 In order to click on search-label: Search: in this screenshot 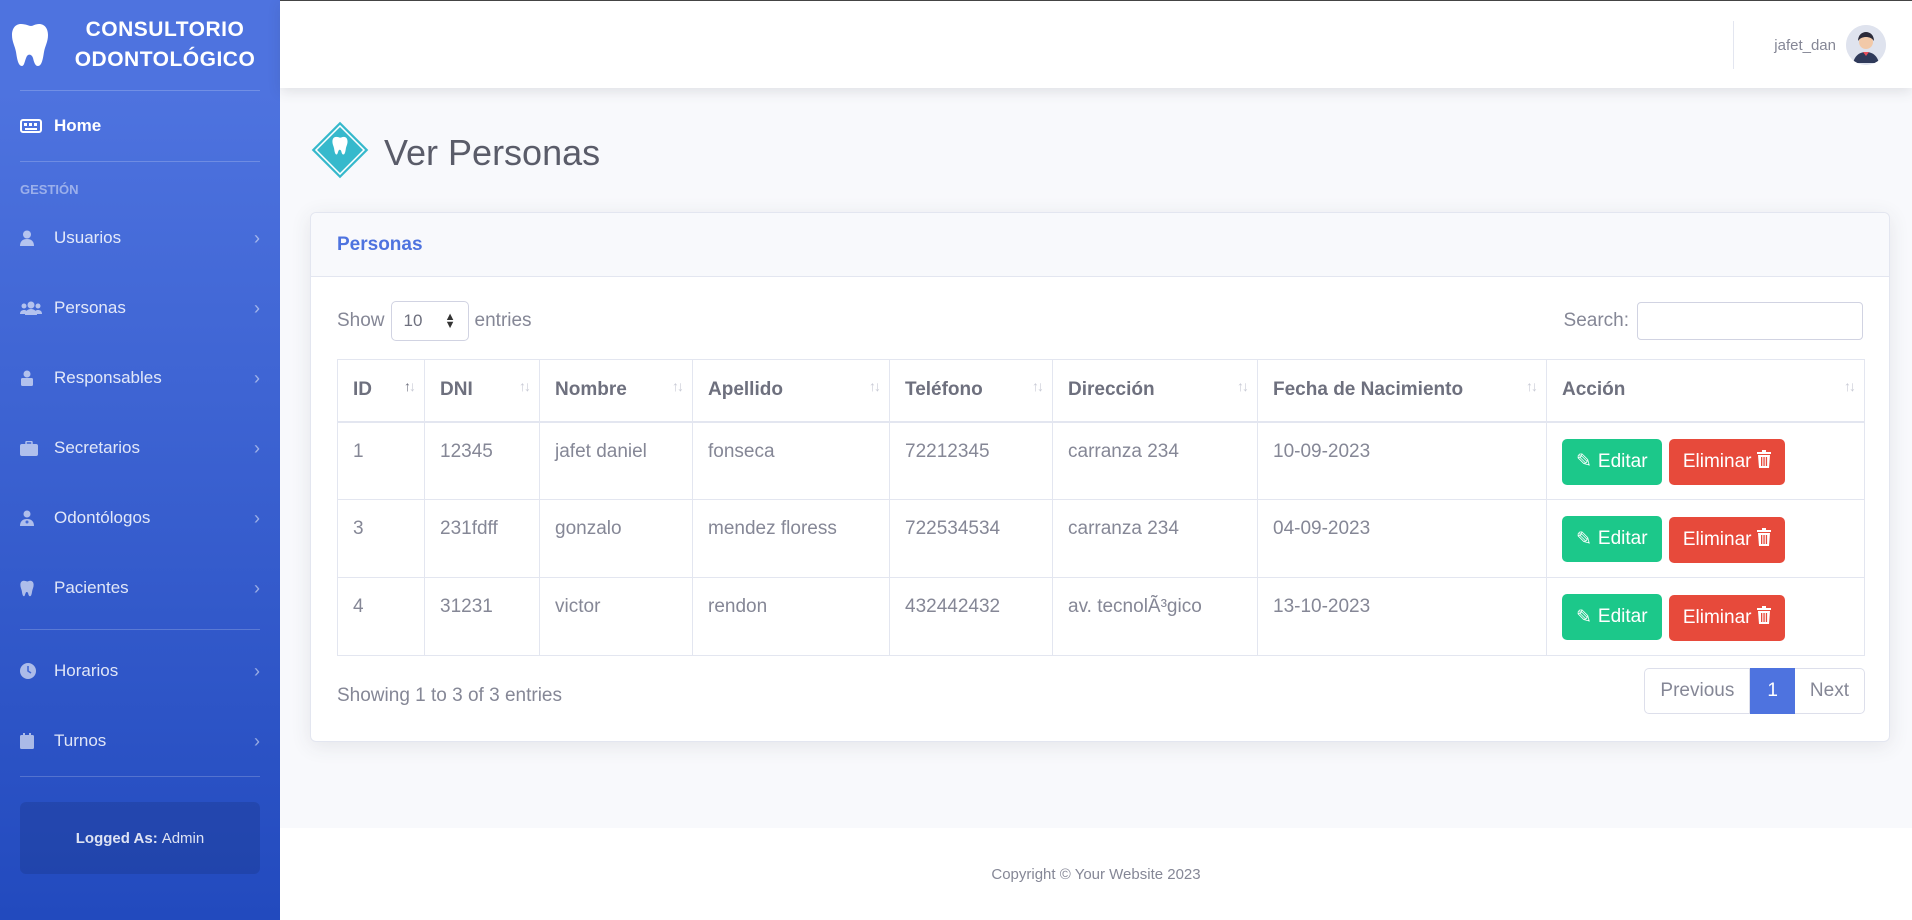, I will do `click(1596, 320)`.